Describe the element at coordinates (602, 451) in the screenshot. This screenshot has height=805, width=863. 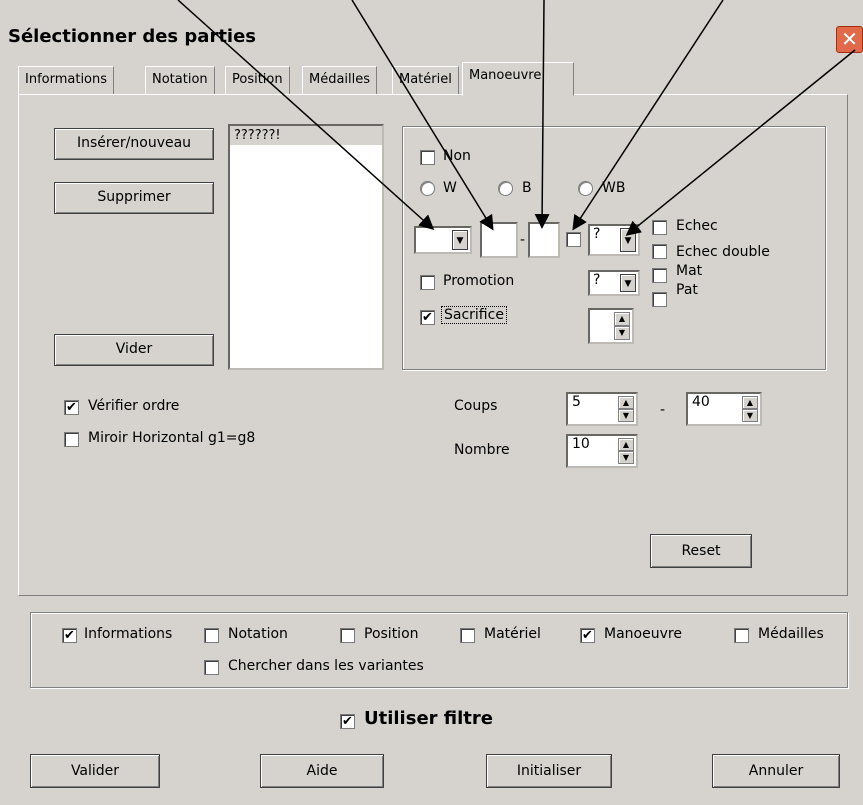
I see `nombre-spinner: 10 ▲ ▼` at that location.